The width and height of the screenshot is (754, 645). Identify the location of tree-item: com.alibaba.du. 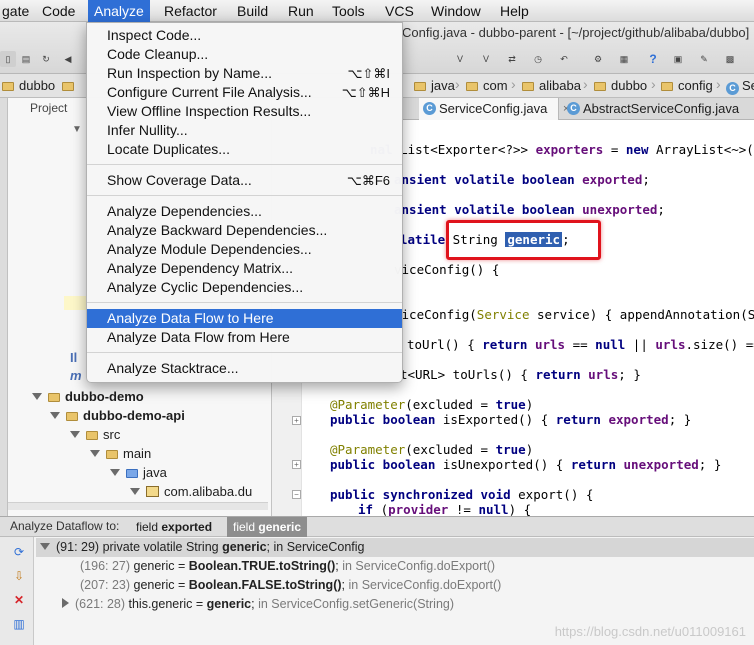
(191, 491).